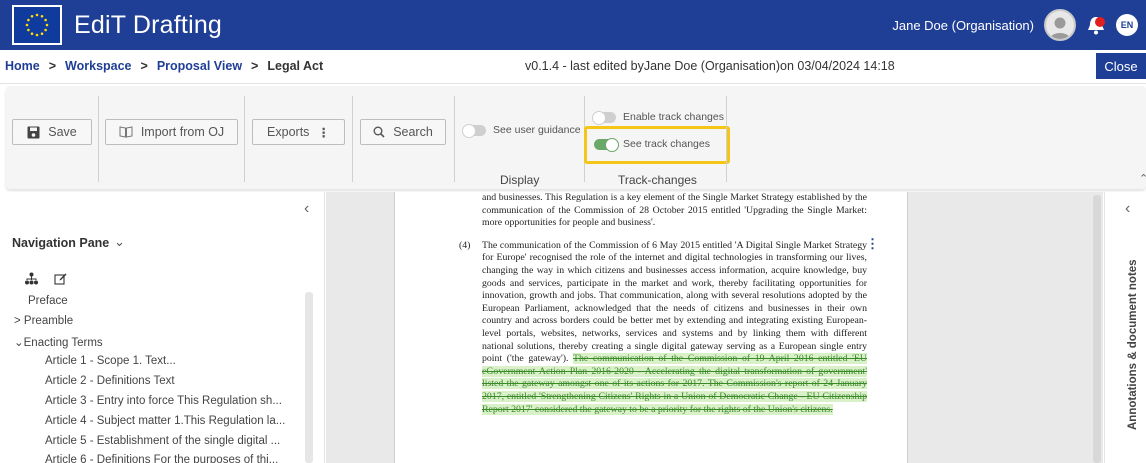  What do you see at coordinates (474, 130) in the screenshot?
I see `see-user-guidance-toggle` at bounding box center [474, 130].